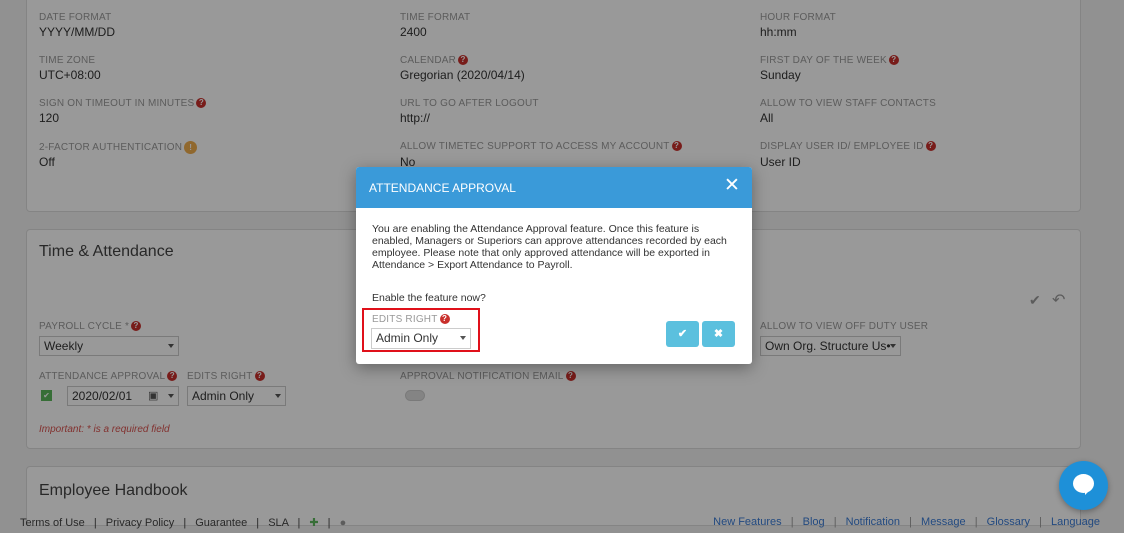 The width and height of the screenshot is (1124, 533). What do you see at coordinates (732, 186) in the screenshot?
I see `close-icon: ✕` at bounding box center [732, 186].